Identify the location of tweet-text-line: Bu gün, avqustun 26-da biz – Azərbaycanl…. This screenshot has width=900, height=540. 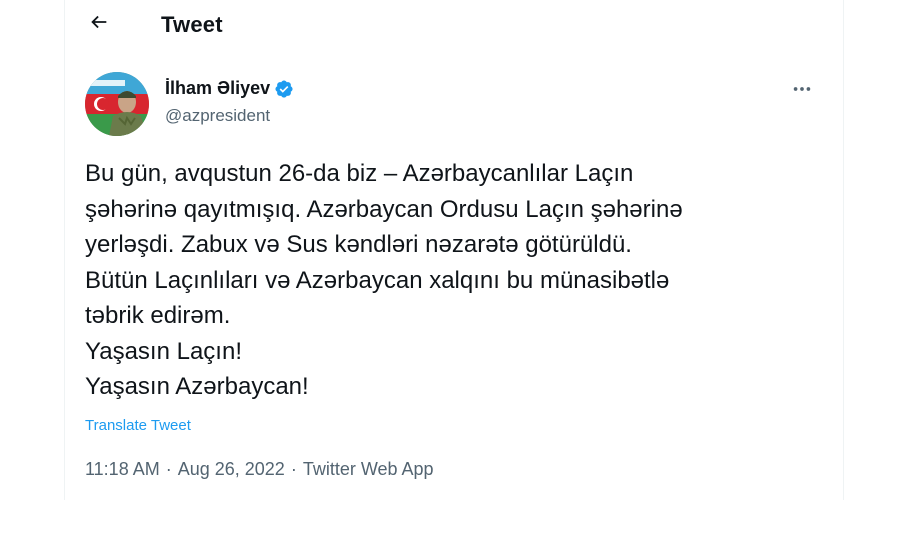
(359, 173).